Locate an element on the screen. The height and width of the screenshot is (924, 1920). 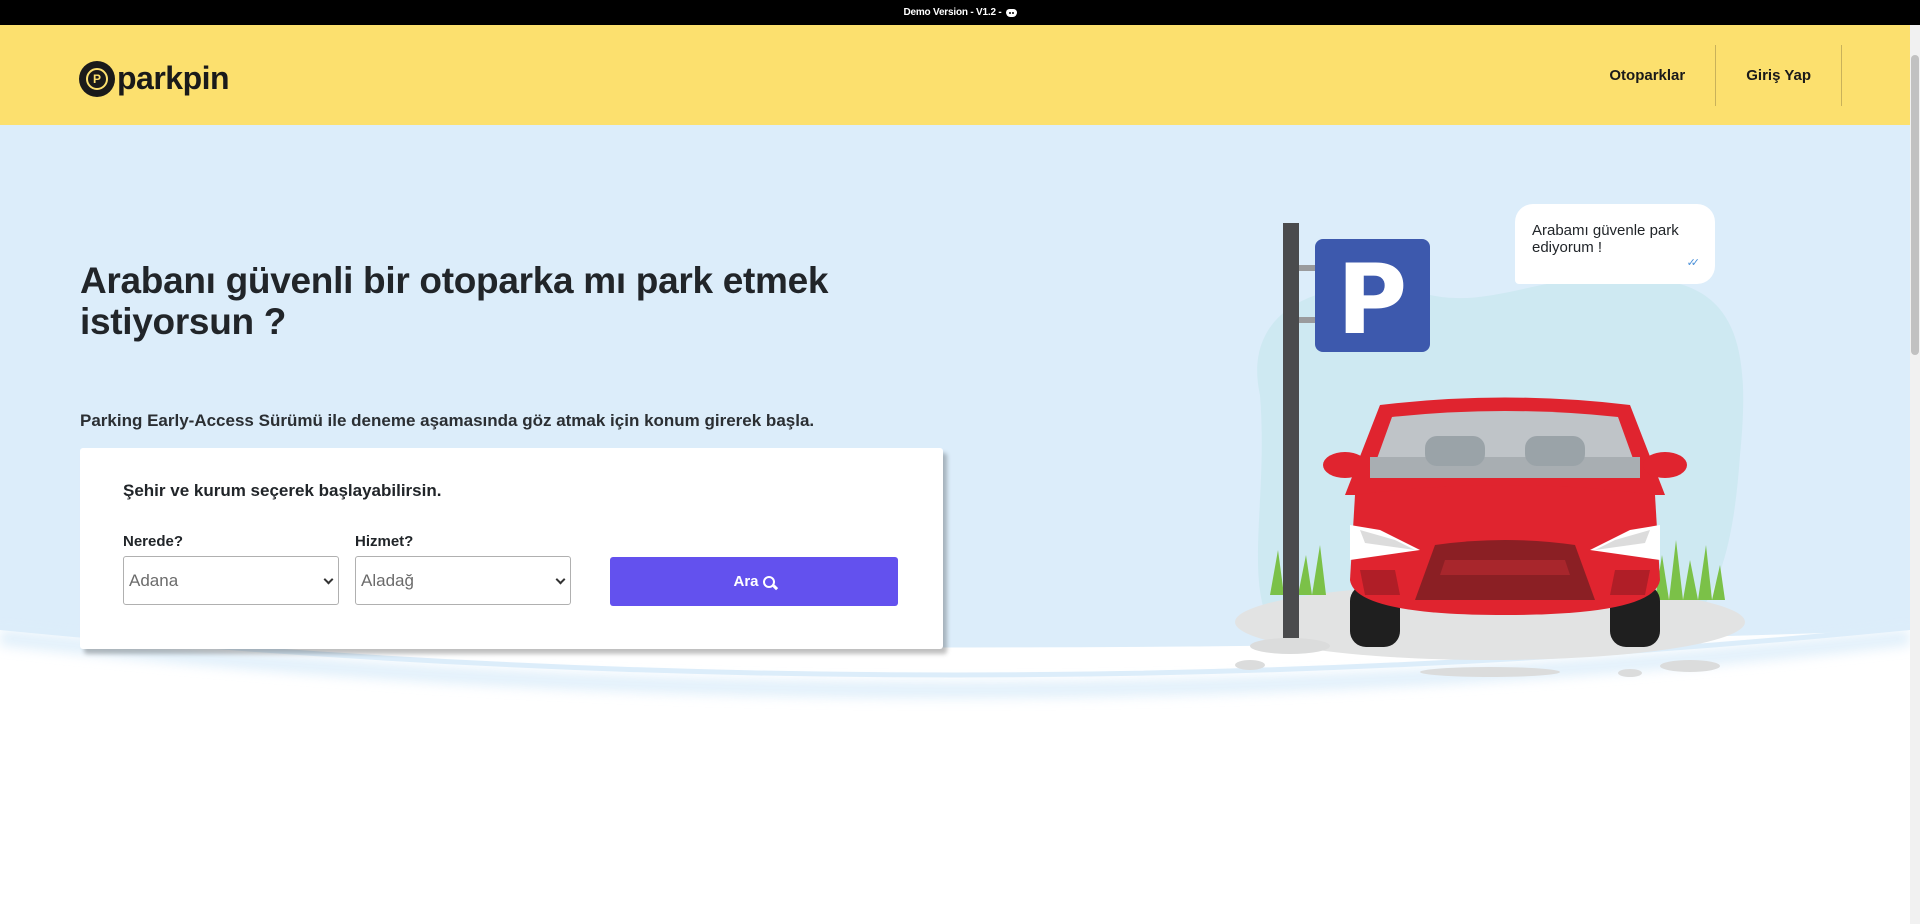
service-label: Hizmet? is located at coordinates (384, 541).